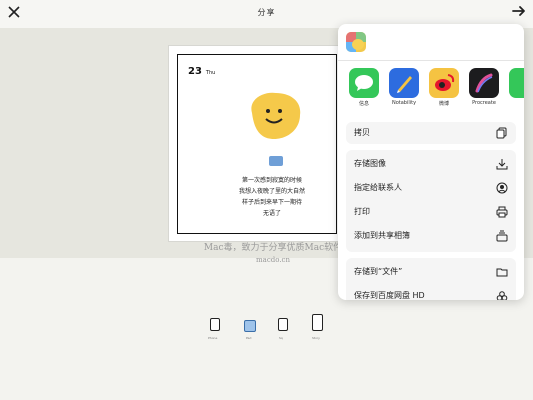  What do you see at coordinates (519, 11) in the screenshot?
I see `share-arrow-icon` at bounding box center [519, 11].